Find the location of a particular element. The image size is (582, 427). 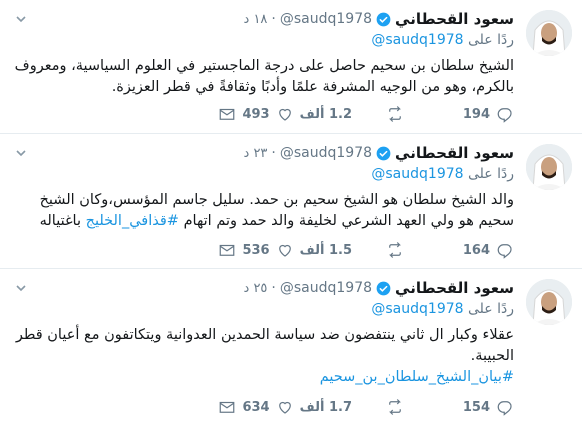

reply-count: 194 is located at coordinates (476, 114).